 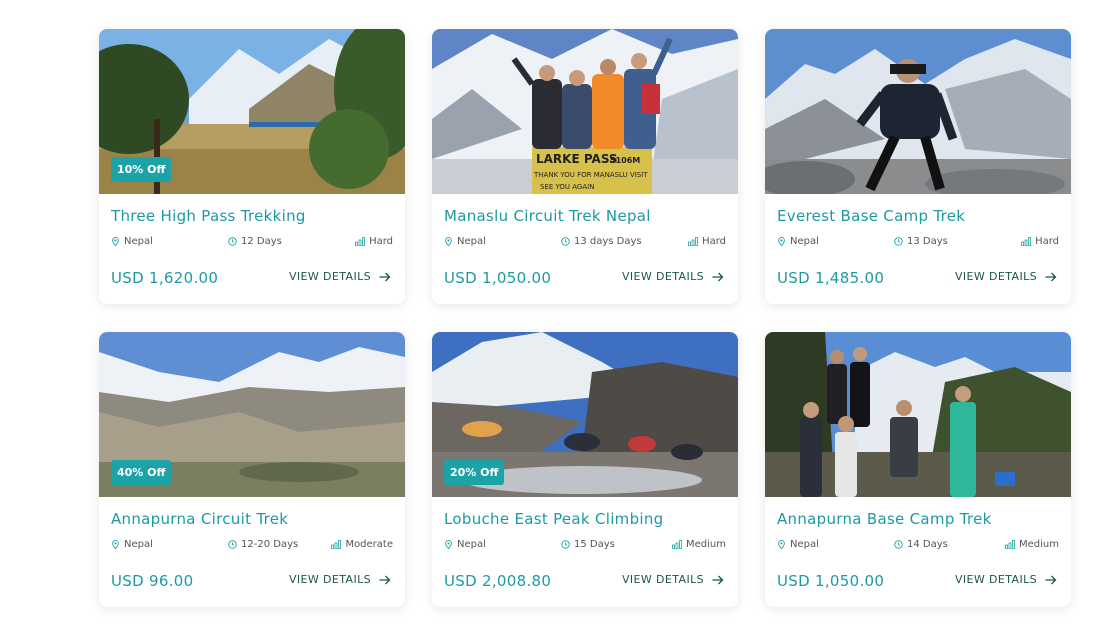 I want to click on trek-meta: Nepal 15 Days Medium, so click(x=585, y=546).